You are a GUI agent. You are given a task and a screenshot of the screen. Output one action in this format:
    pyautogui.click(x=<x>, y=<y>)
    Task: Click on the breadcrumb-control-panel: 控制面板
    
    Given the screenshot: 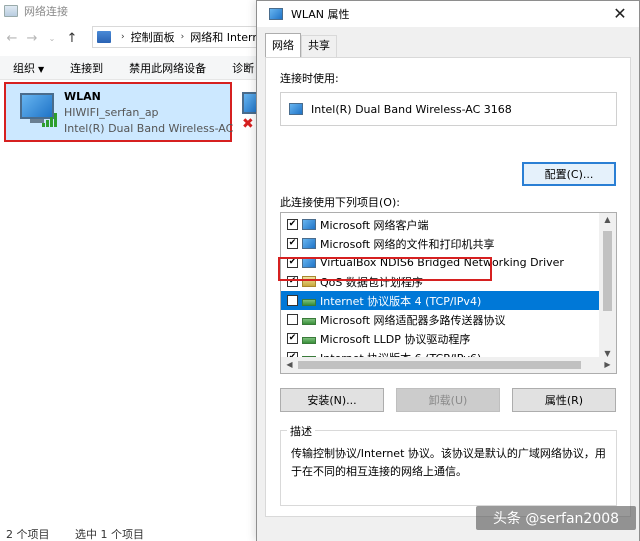 What is the action you would take?
    pyautogui.click(x=153, y=37)
    